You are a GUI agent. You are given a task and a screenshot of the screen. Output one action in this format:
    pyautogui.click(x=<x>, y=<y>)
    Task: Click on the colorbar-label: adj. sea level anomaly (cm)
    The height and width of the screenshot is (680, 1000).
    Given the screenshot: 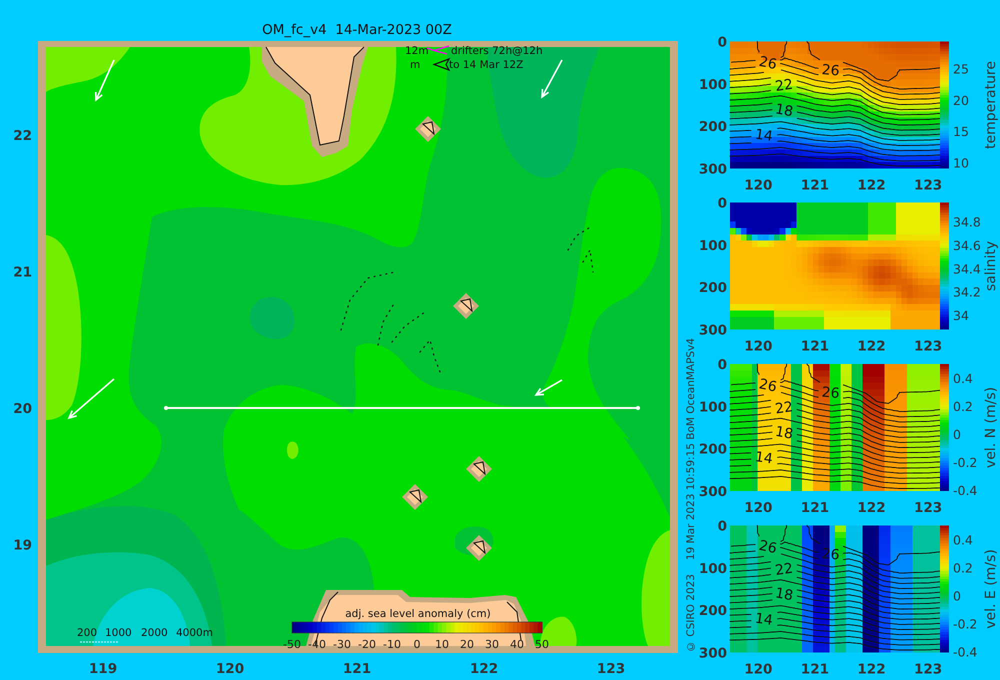 What is the action you would take?
    pyautogui.click(x=418, y=614)
    